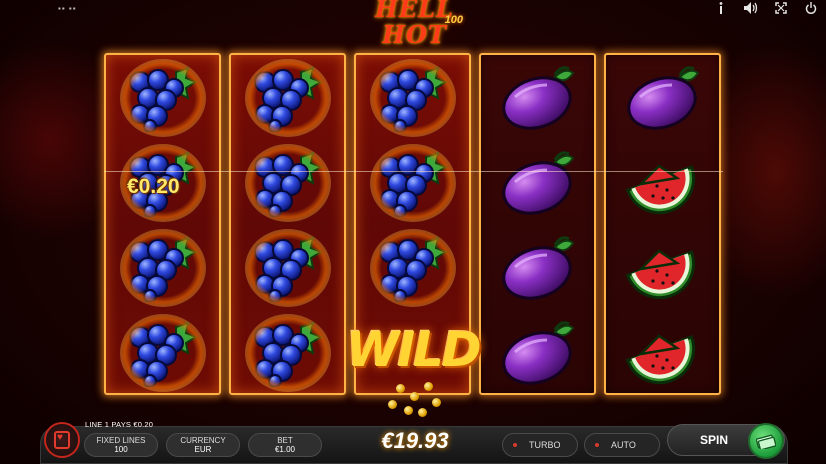 This screenshot has height=464, width=826. I want to click on bet-value: €1.00, so click(285, 449).